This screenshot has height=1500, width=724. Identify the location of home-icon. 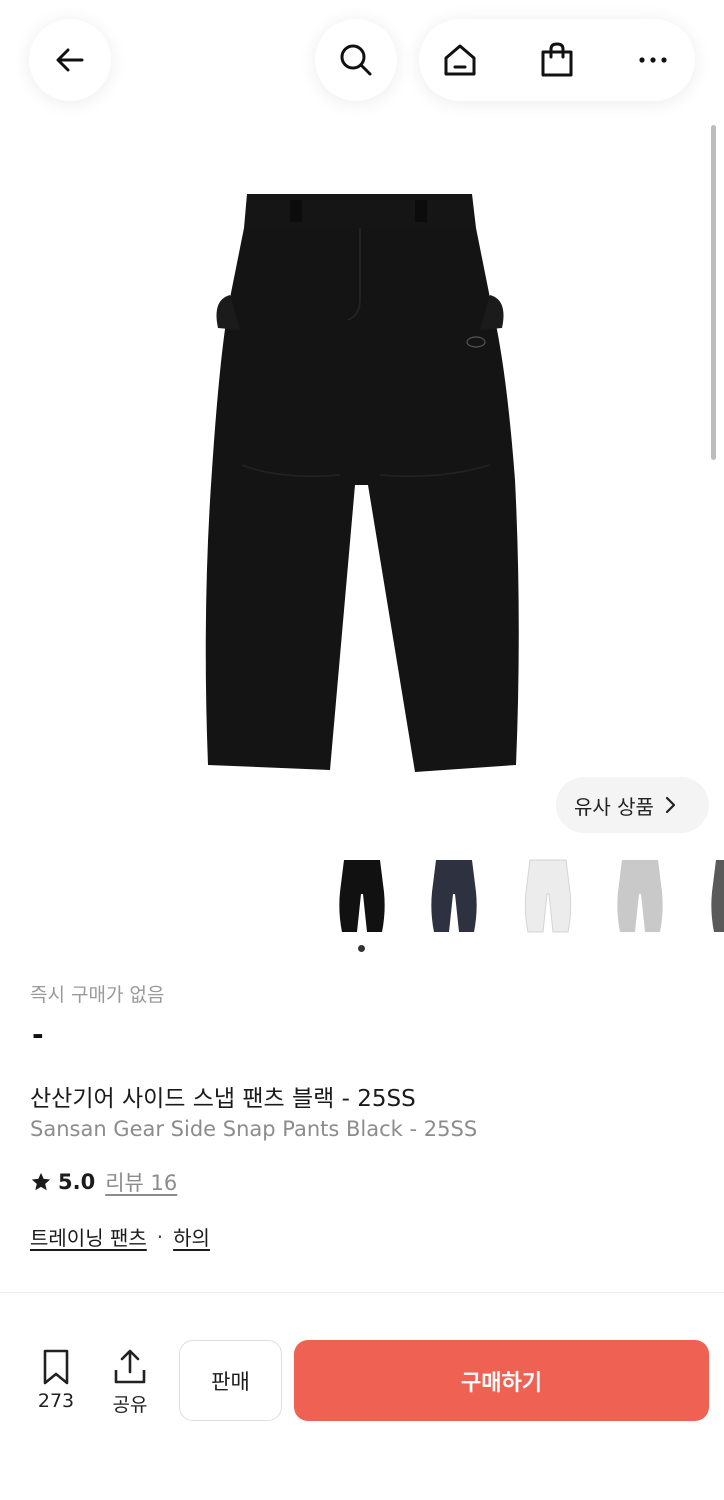
(460, 60).